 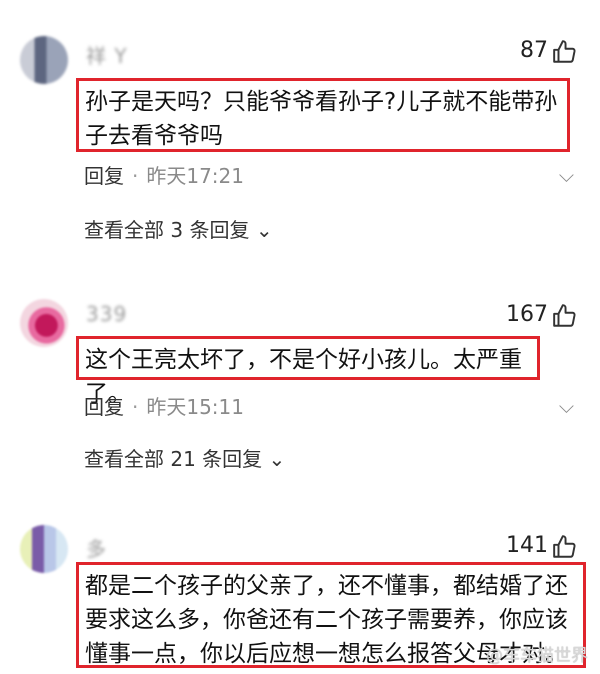 What do you see at coordinates (527, 314) in the screenshot?
I see `like-count: 167` at bounding box center [527, 314].